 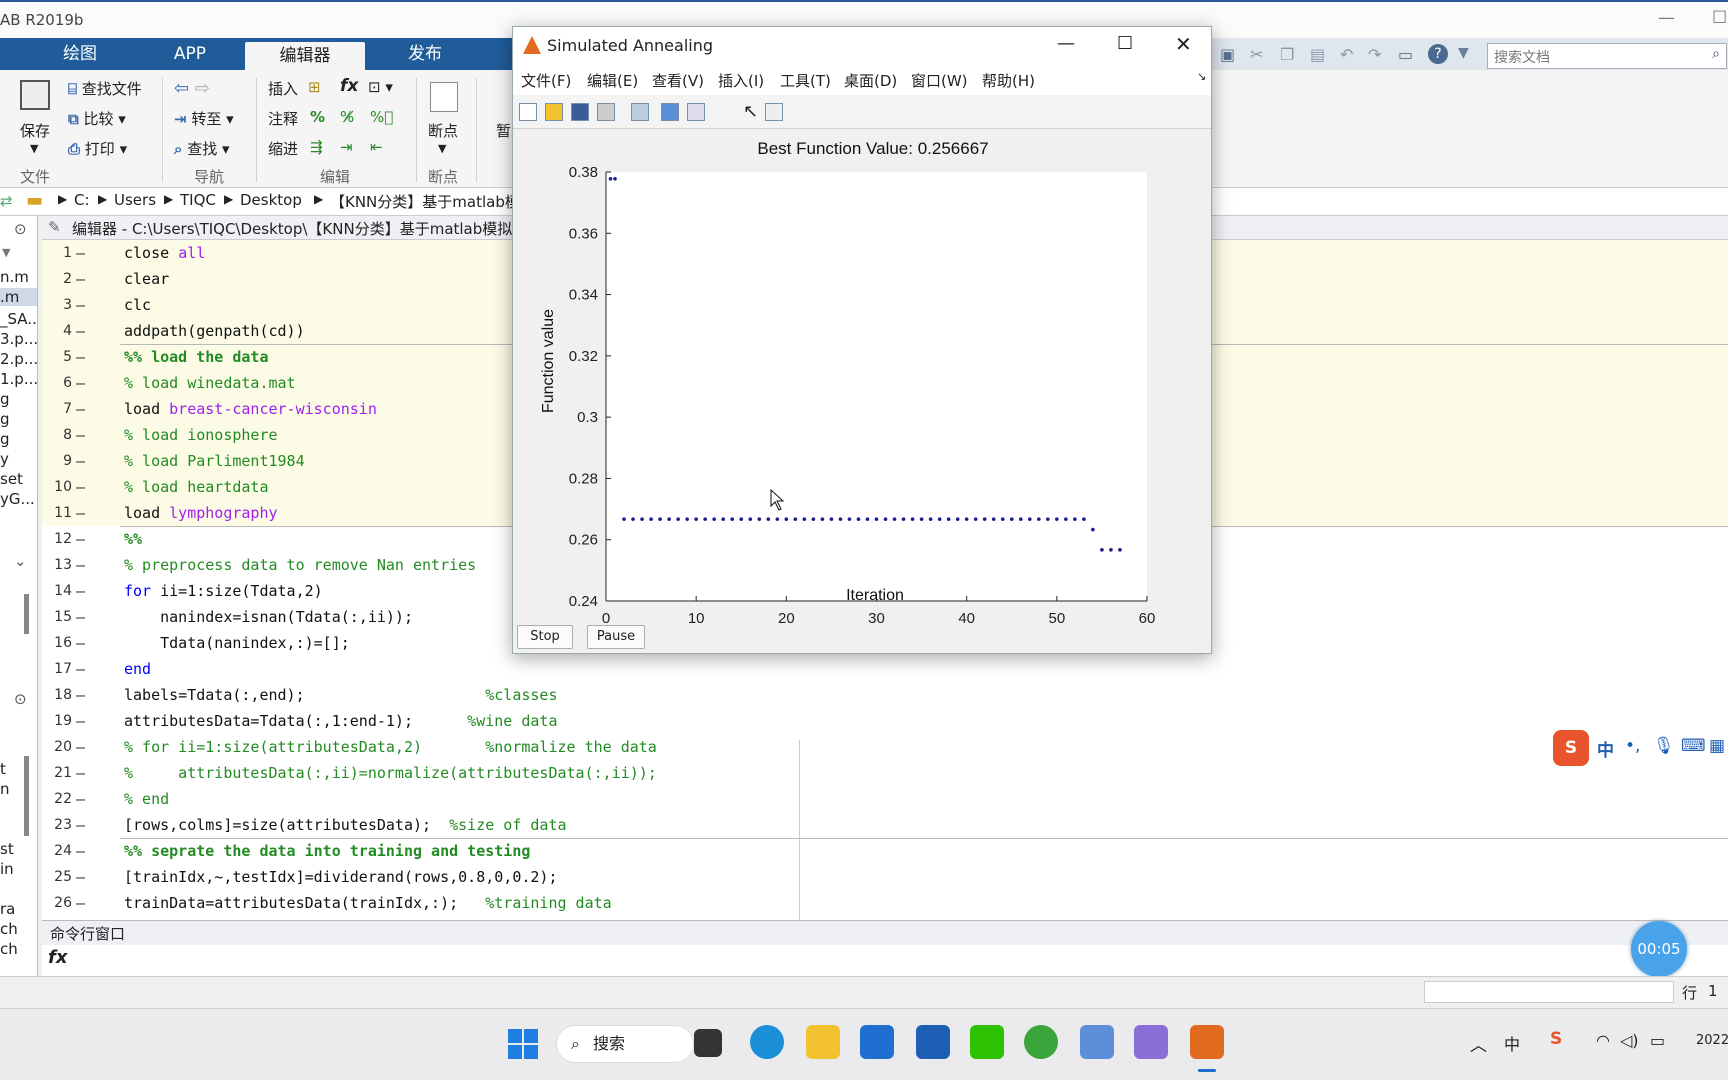 What do you see at coordinates (546, 80) in the screenshot?
I see `menu-file: 文件(F)` at bounding box center [546, 80].